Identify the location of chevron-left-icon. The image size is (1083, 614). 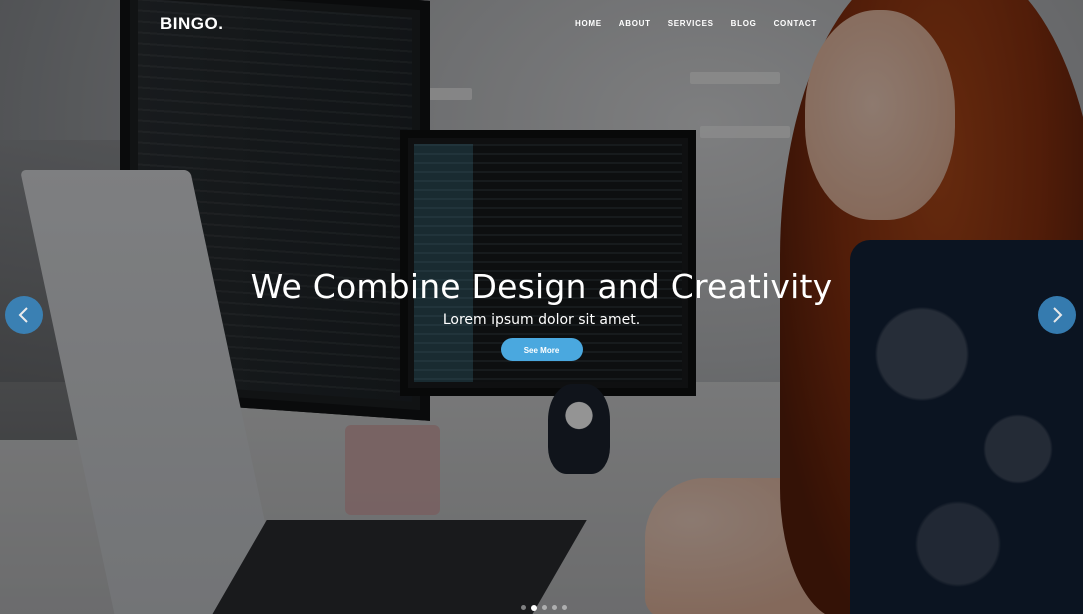
(23, 315).